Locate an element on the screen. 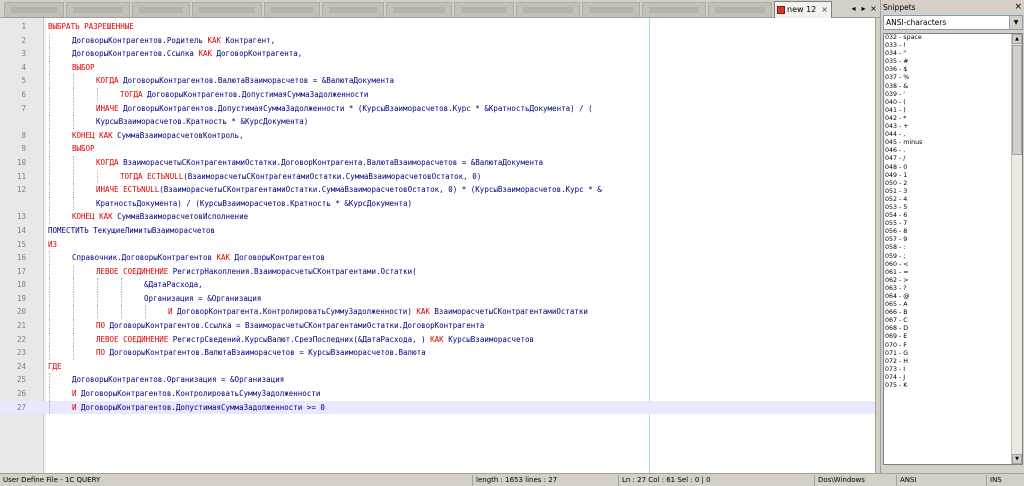  tab-new-12: new 12 × is located at coordinates (803, 9).